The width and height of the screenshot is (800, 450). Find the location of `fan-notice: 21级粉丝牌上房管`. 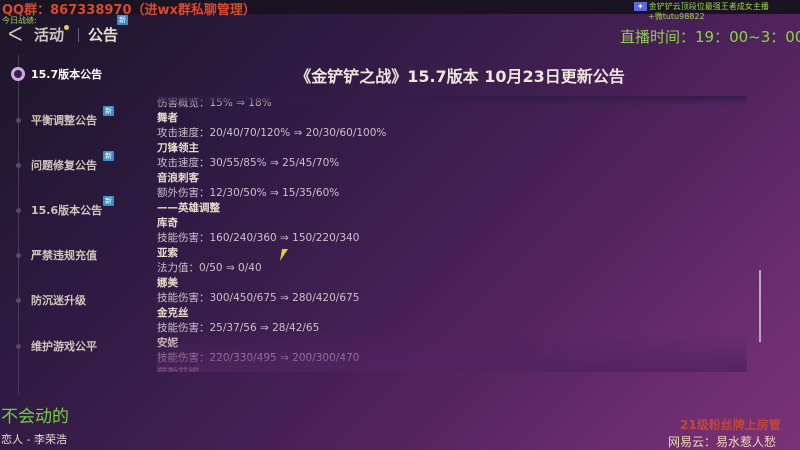

fan-notice: 21级粉丝牌上房管 is located at coordinates (730, 425).